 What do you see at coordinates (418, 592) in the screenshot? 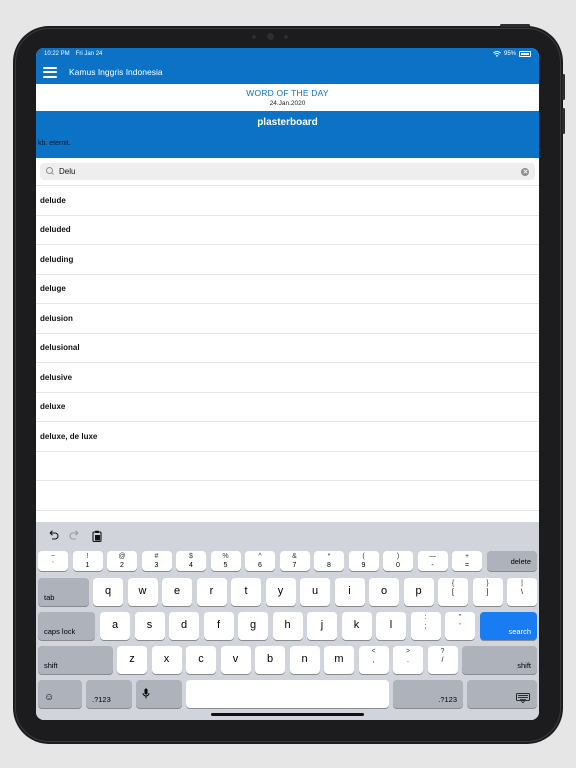
I see `key-p: p` at bounding box center [418, 592].